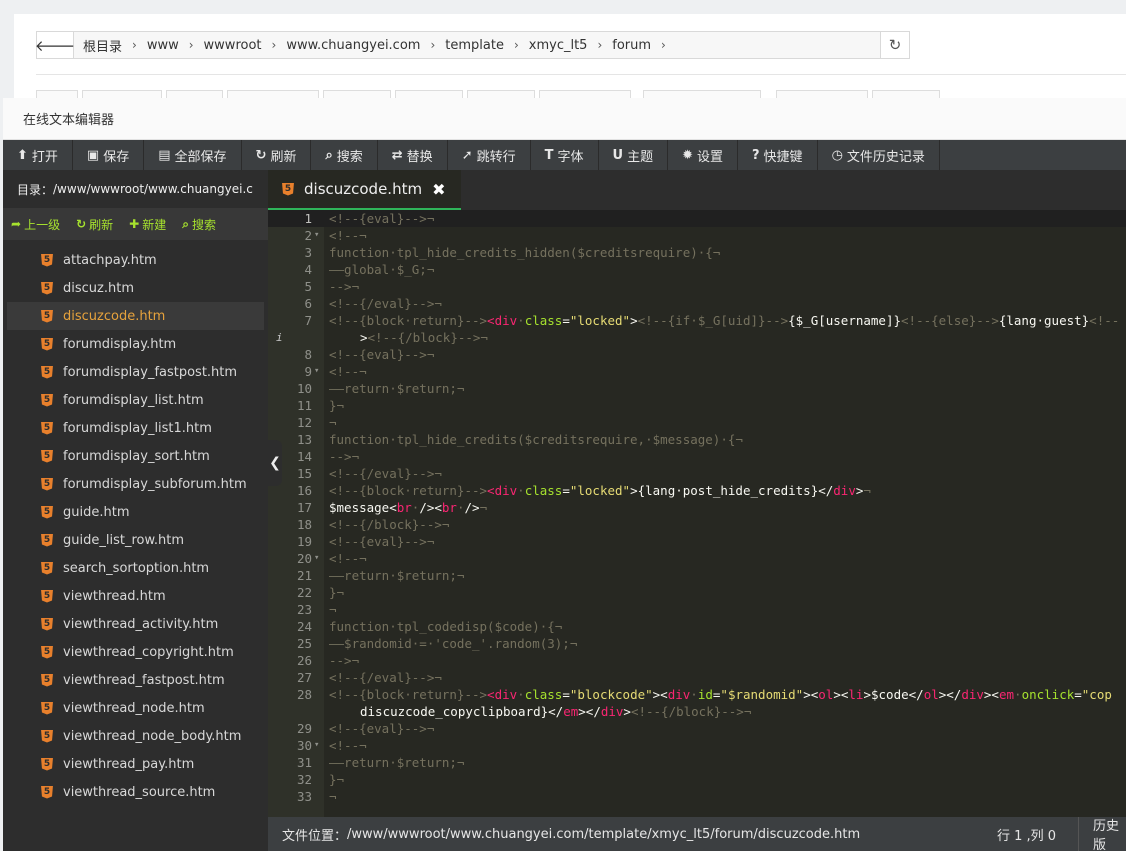 The image size is (1126, 851). Describe the element at coordinates (135, 792) in the screenshot. I see `file-item: 5 viewthread_source.htm` at that location.